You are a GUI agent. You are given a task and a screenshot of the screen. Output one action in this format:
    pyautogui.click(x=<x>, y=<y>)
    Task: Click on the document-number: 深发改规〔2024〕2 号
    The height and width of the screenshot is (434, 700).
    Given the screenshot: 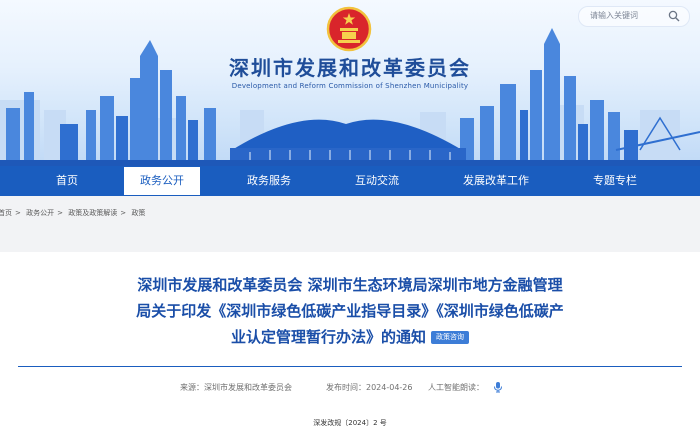 What is the action you would take?
    pyautogui.click(x=350, y=423)
    